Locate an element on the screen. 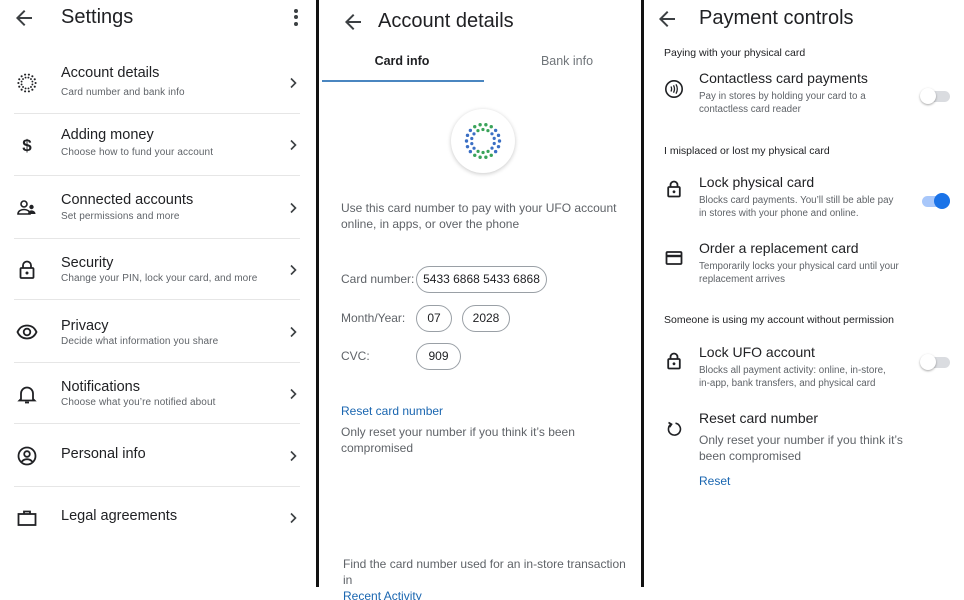 Image resolution: width=964 pixels, height=600 pixels. cvc-field: 909 is located at coordinates (438, 356).